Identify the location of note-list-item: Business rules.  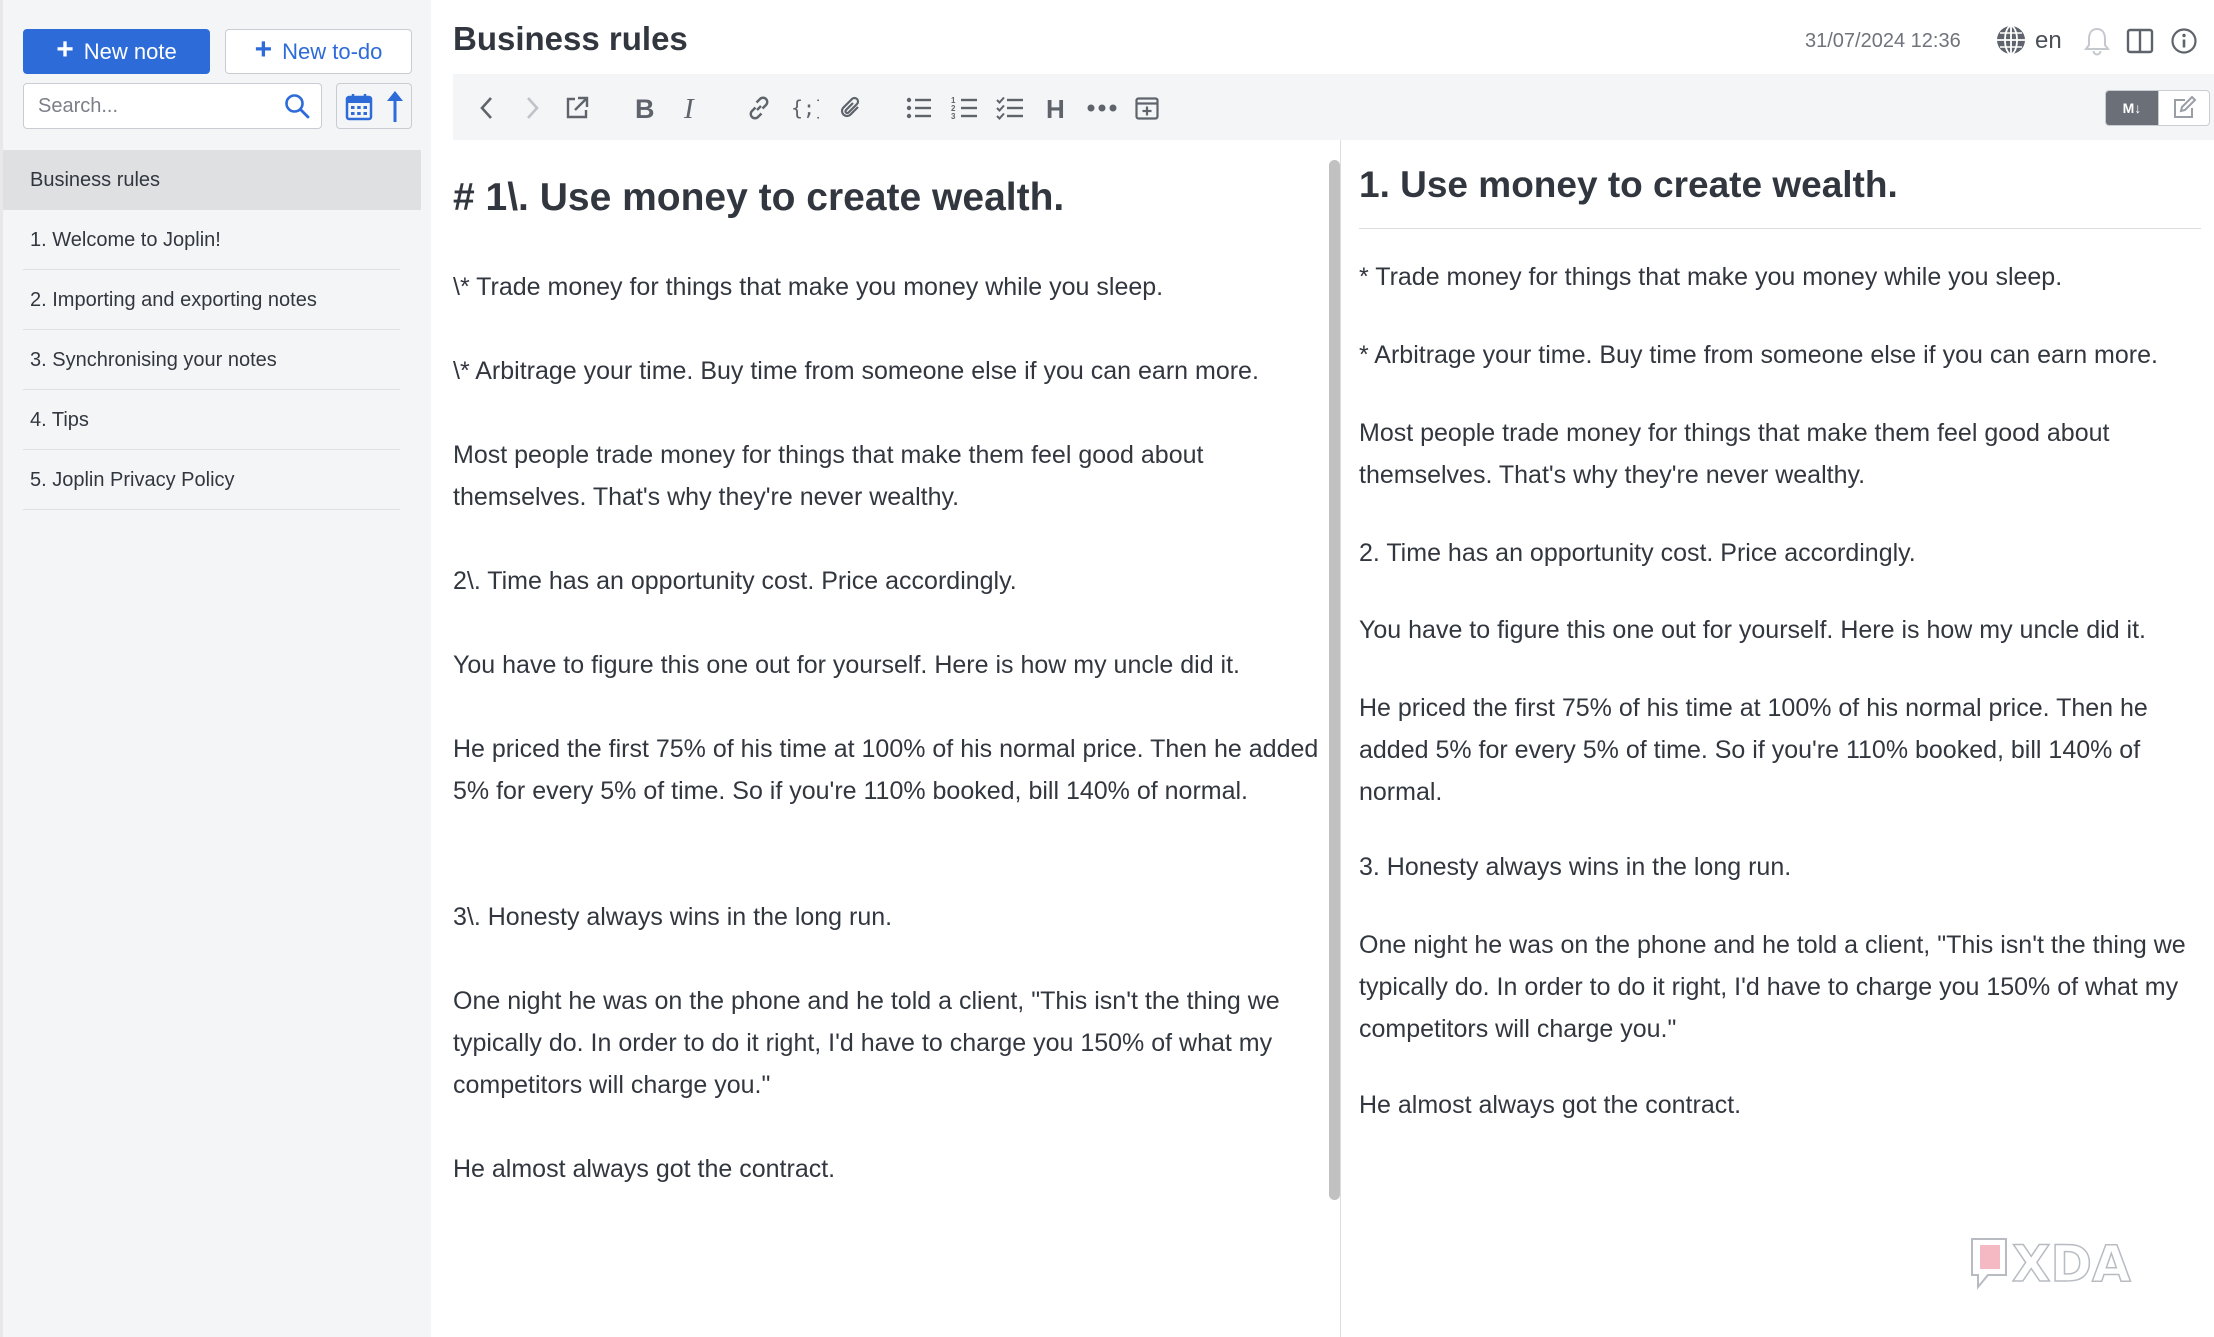
(212, 180).